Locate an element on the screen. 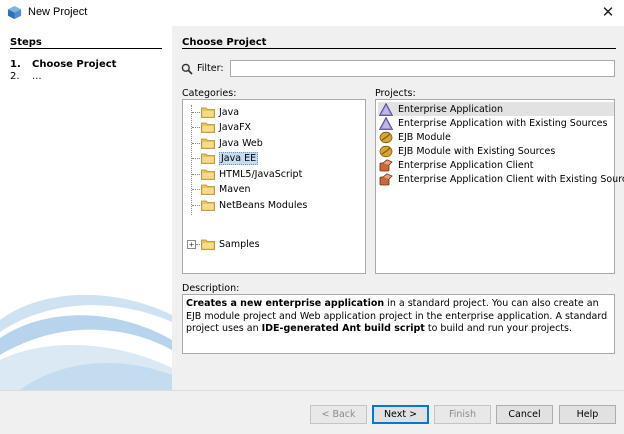 The image size is (624, 434). project-item-enterprise-application: Enterprise Application is located at coordinates (496, 109).